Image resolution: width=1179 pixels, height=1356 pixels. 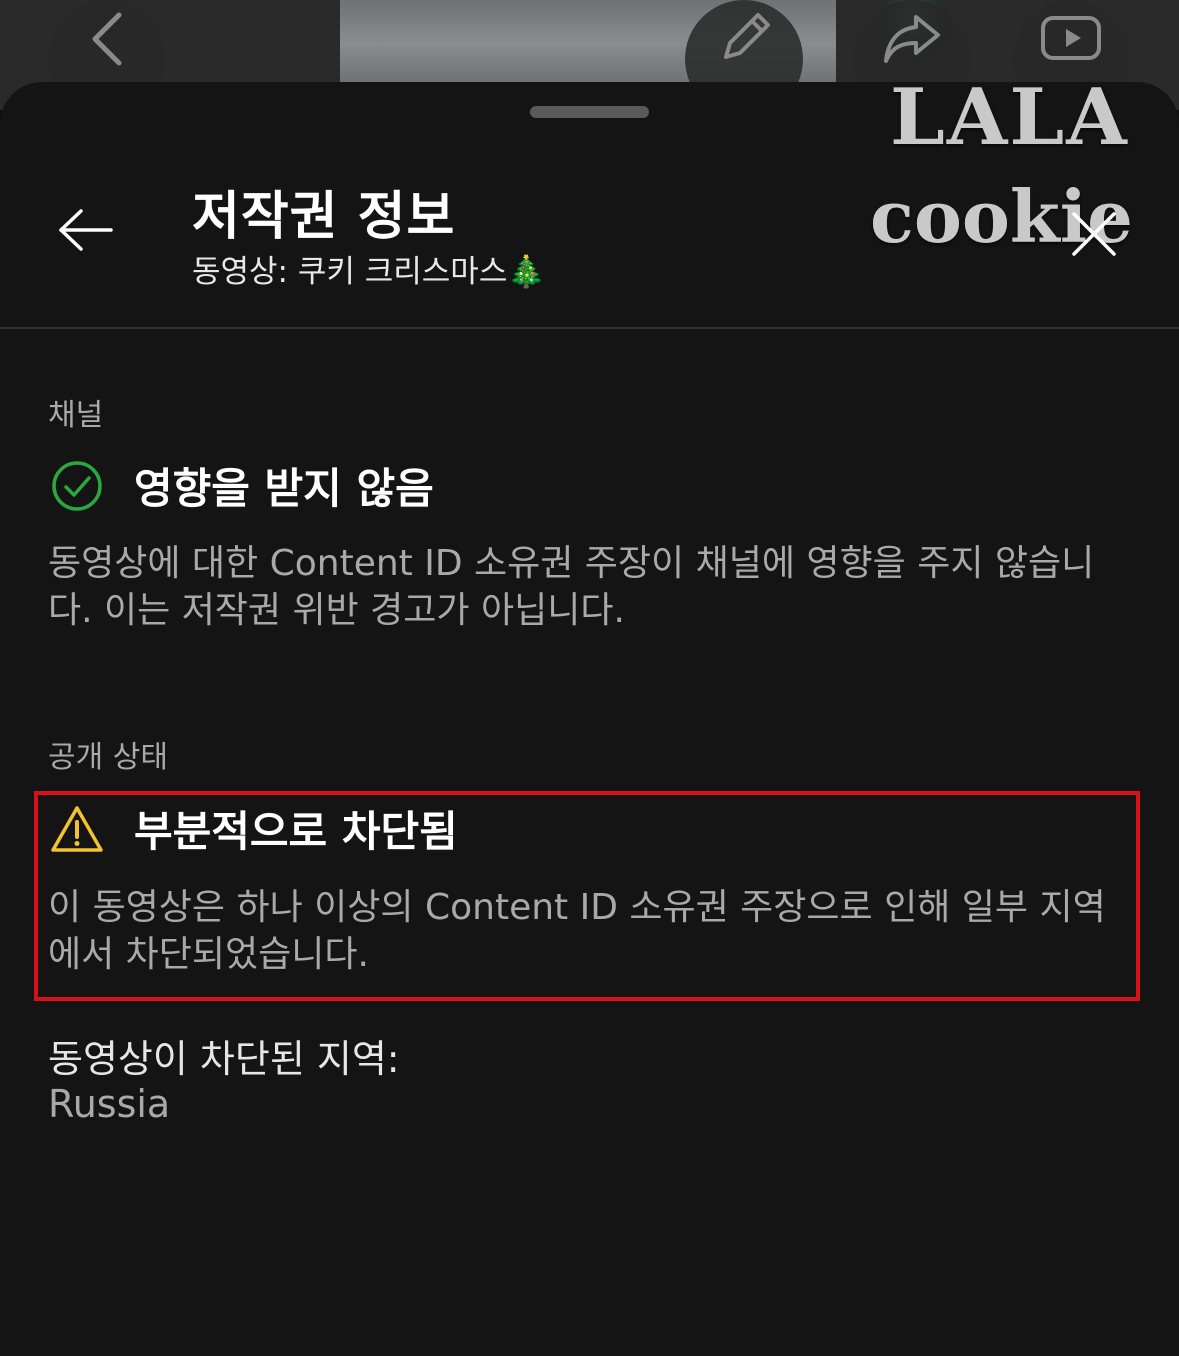 I want to click on watermark-text: LALA, so click(x=1009, y=117).